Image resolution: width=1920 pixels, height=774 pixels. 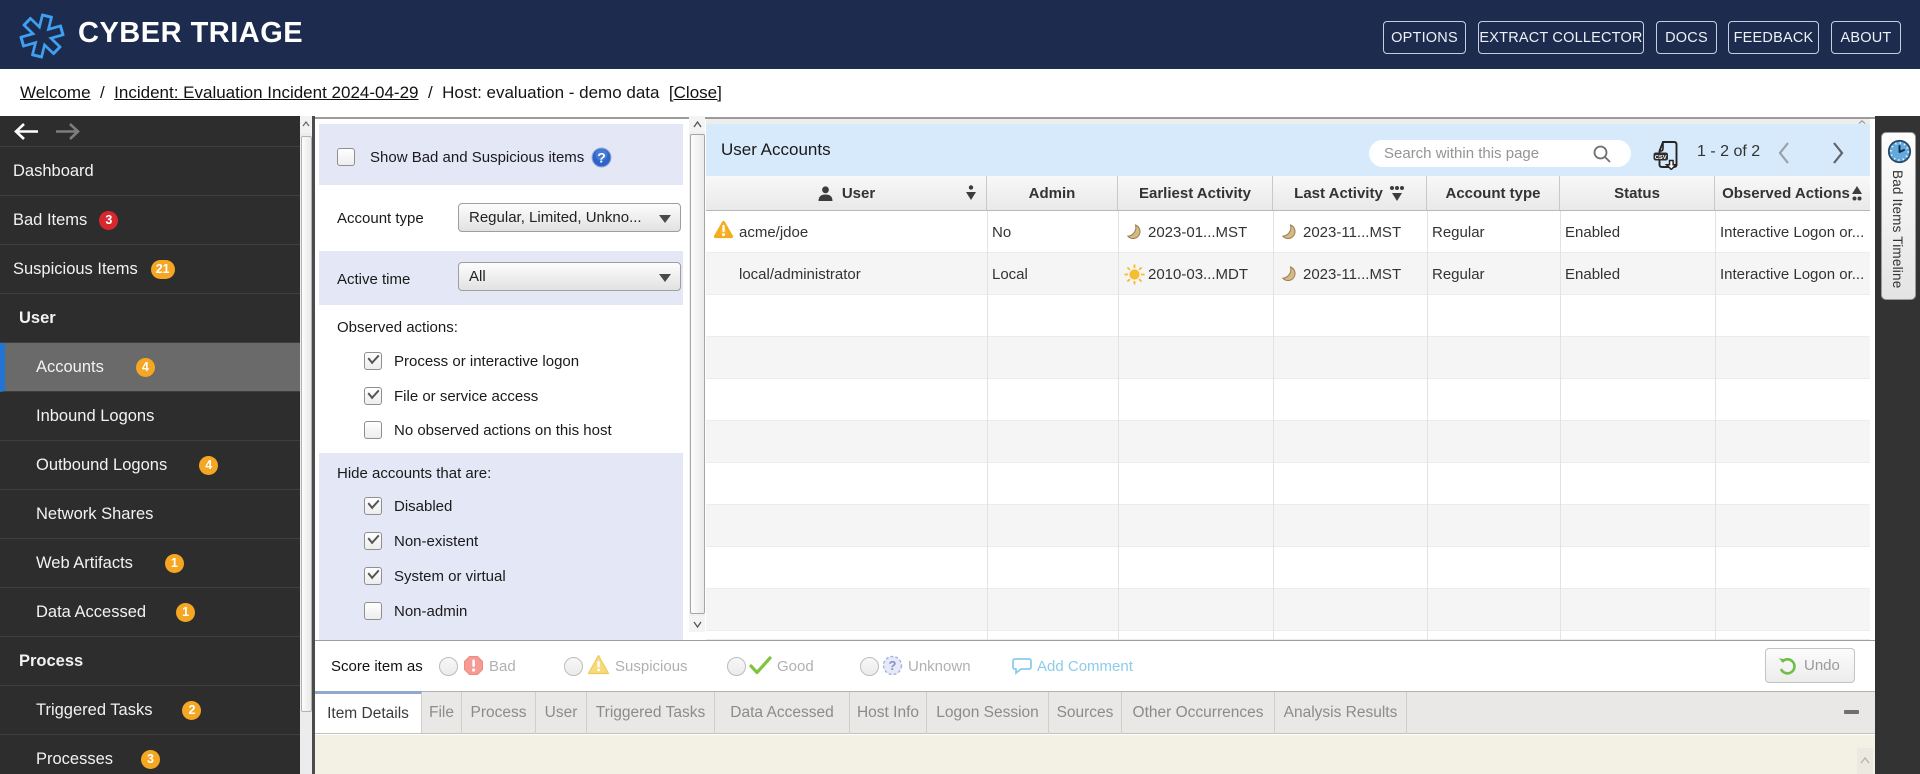 What do you see at coordinates (1661, 158) in the screenshot?
I see `svg-text: CSV` at bounding box center [1661, 158].